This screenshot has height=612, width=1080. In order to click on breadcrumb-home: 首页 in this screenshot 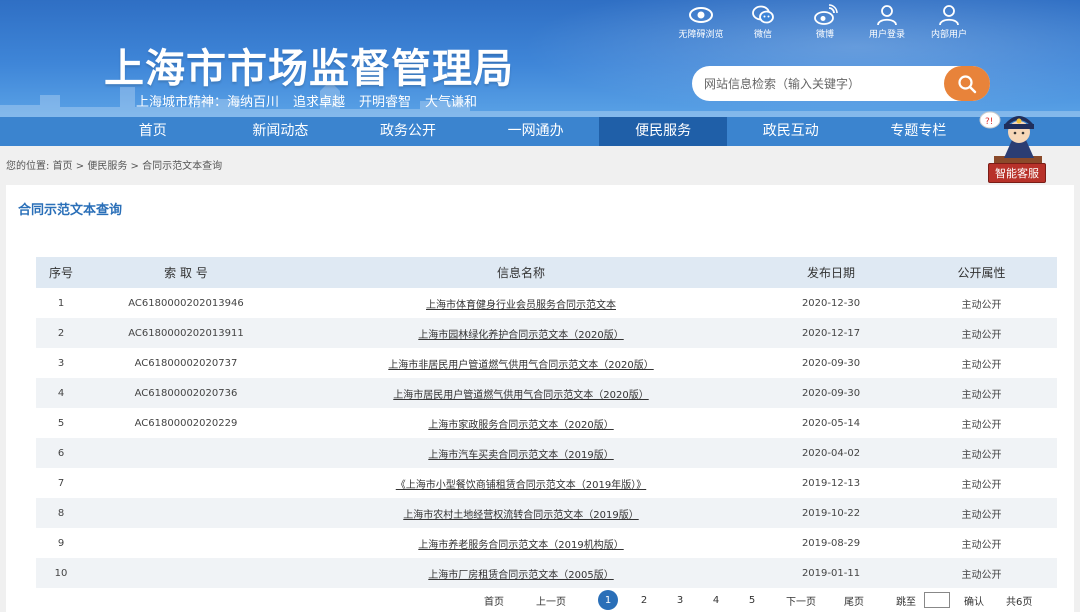, I will do `click(63, 166)`.